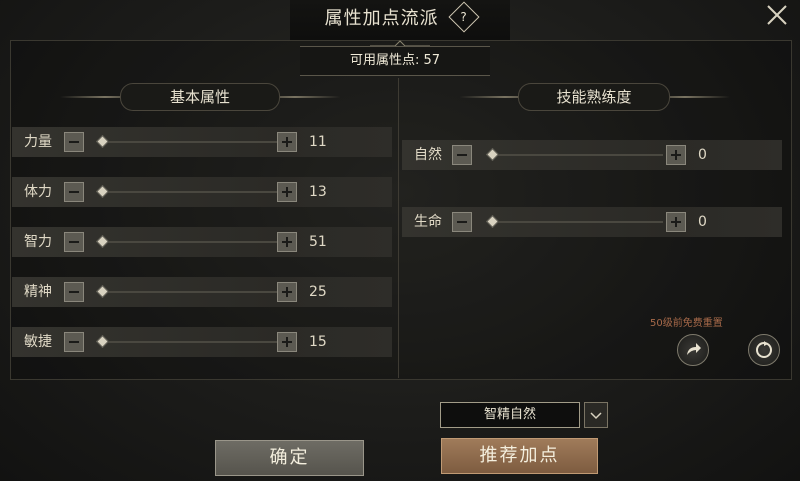  What do you see at coordinates (318, 292) in the screenshot?
I see `stat-value: 25` at bounding box center [318, 292].